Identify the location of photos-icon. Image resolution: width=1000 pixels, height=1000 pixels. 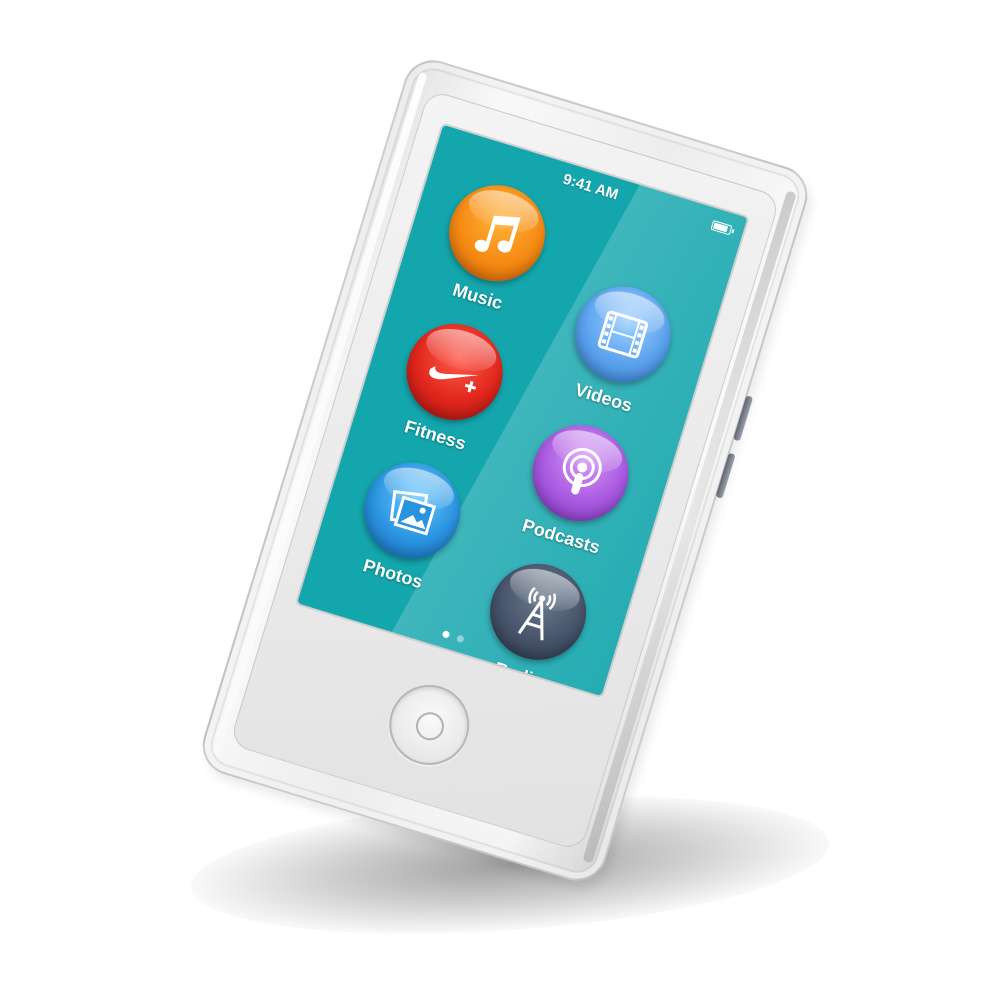
(413, 513).